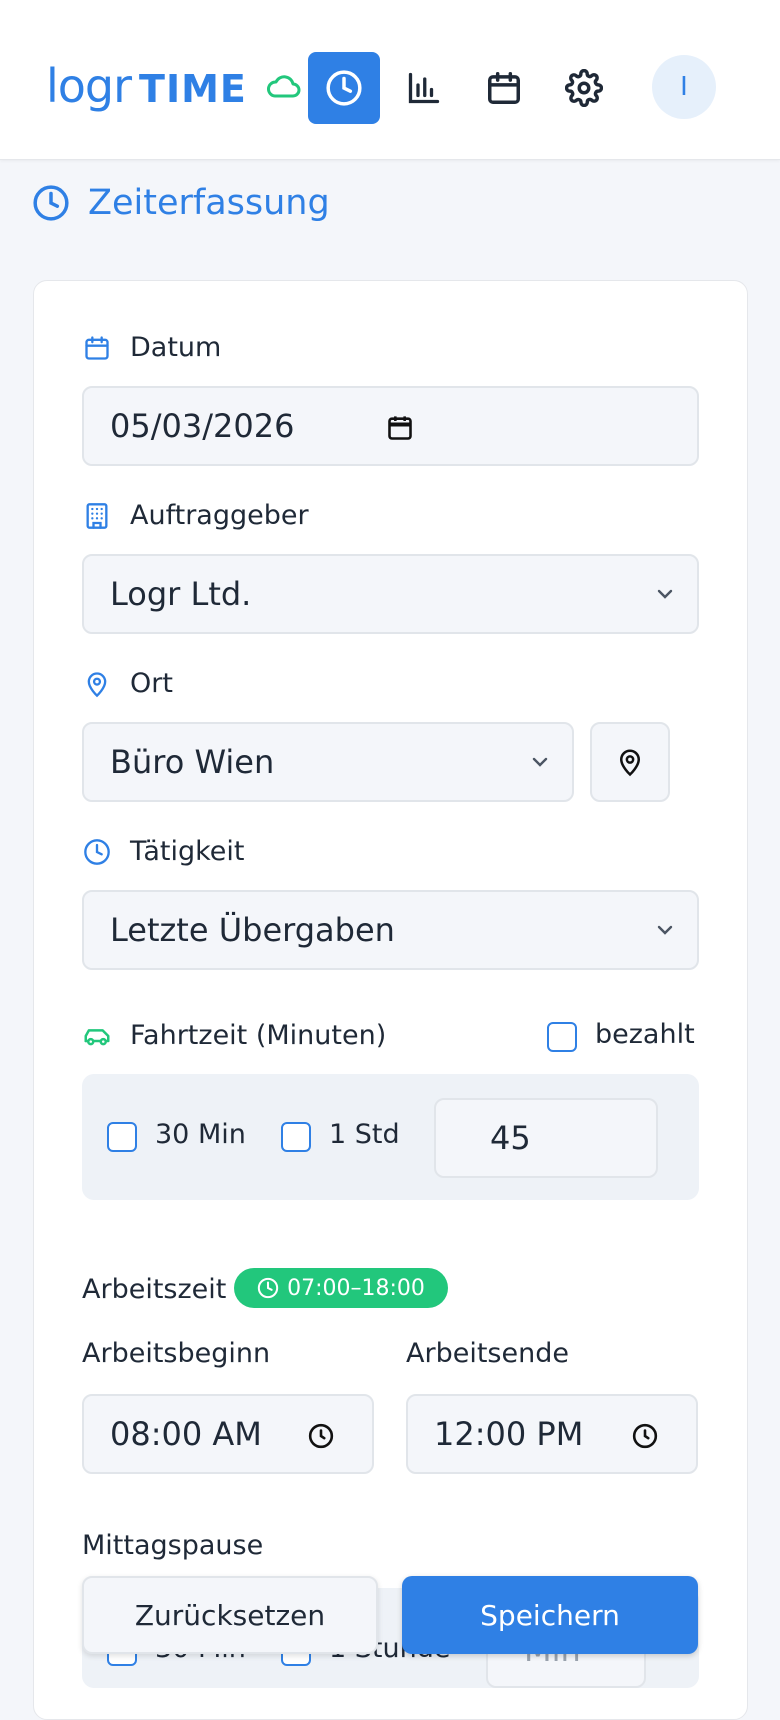 The image size is (780, 1720). I want to click on activity-label: Tätigkeit, so click(163, 851).